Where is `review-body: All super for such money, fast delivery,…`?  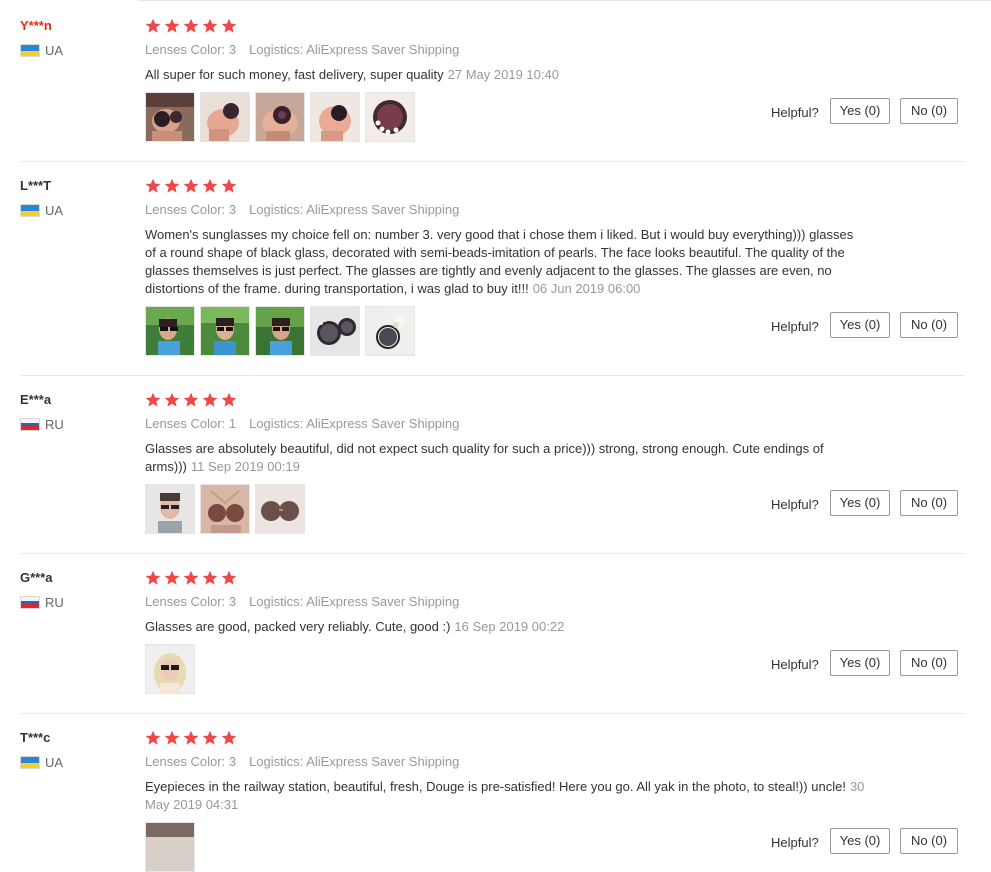 review-body: All super for such money, fast delivery,… is located at coordinates (294, 74).